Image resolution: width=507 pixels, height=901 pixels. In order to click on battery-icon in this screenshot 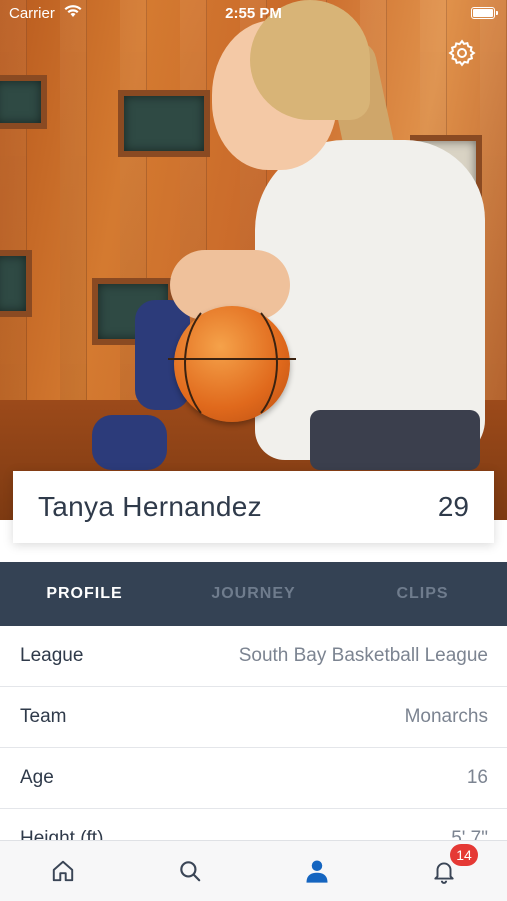, I will do `click(484, 13)`.